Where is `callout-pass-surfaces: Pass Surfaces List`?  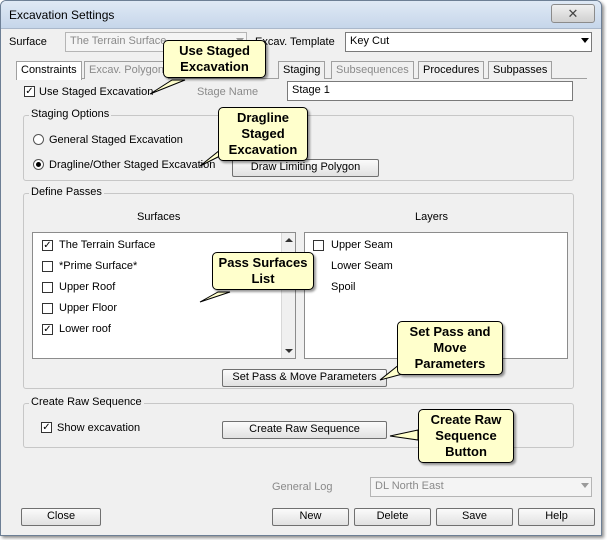
callout-pass-surfaces: Pass Surfaces List is located at coordinates (263, 271).